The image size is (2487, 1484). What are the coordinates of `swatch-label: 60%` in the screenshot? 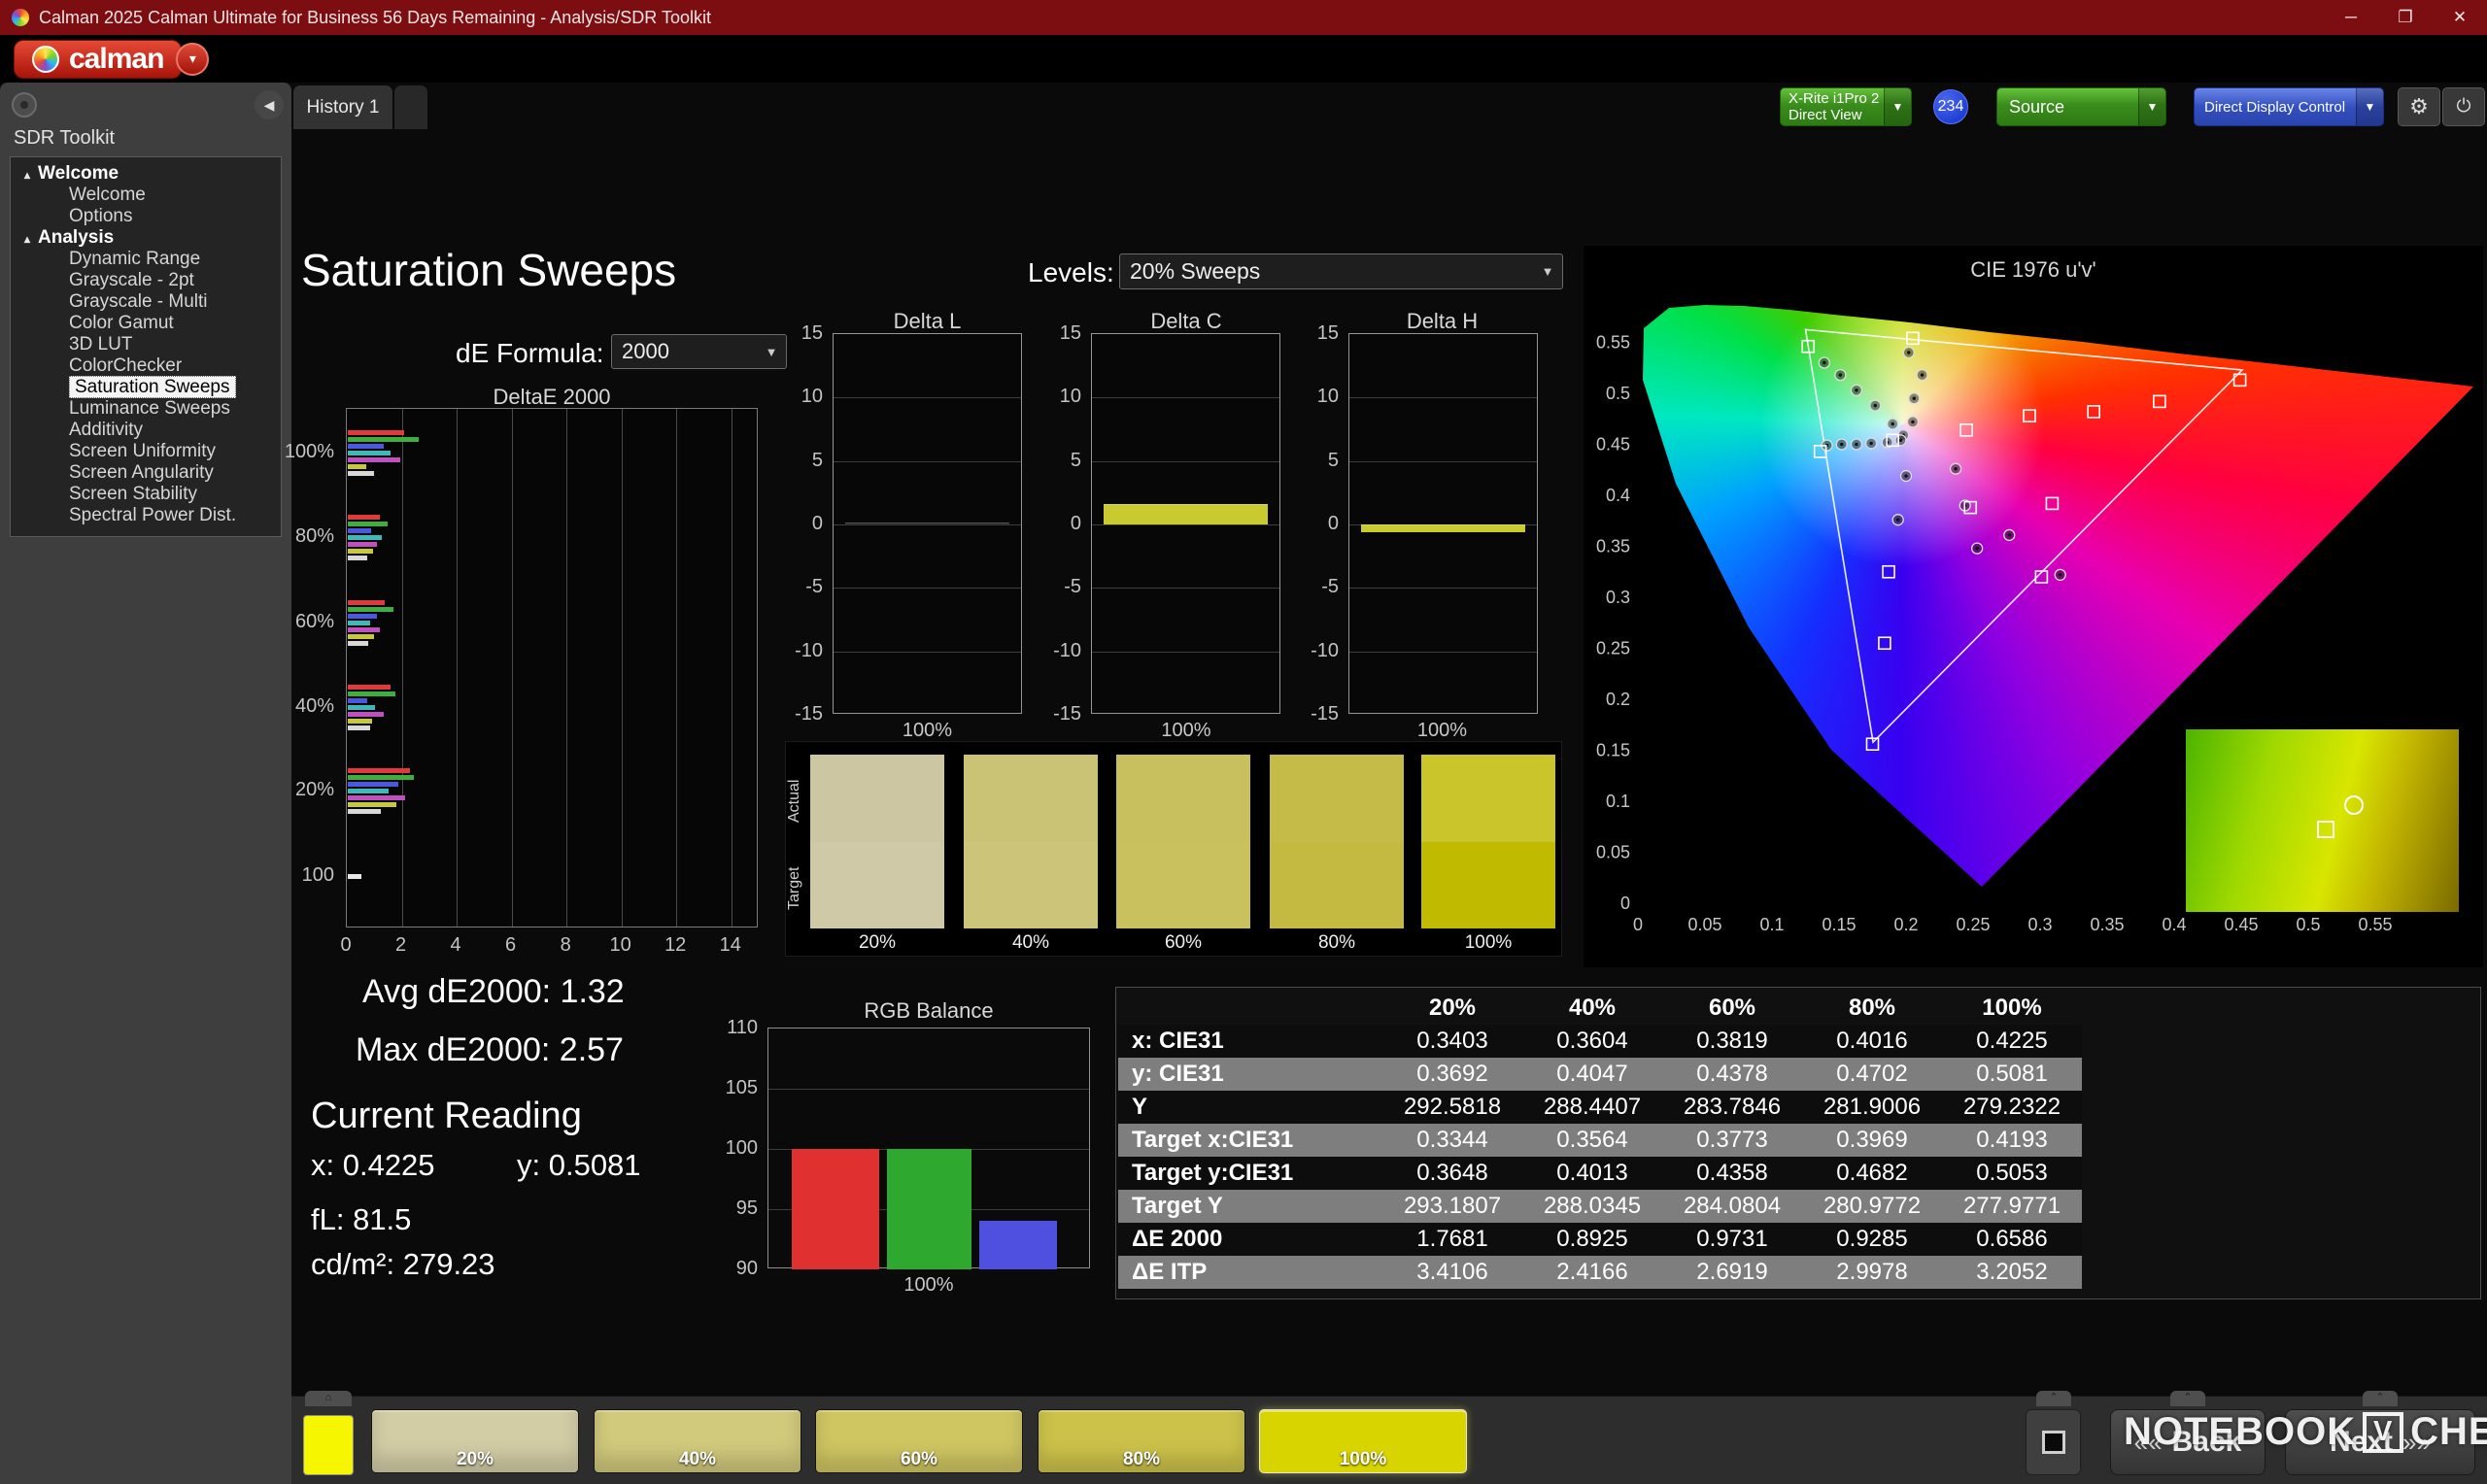 It's located at (1183, 942).